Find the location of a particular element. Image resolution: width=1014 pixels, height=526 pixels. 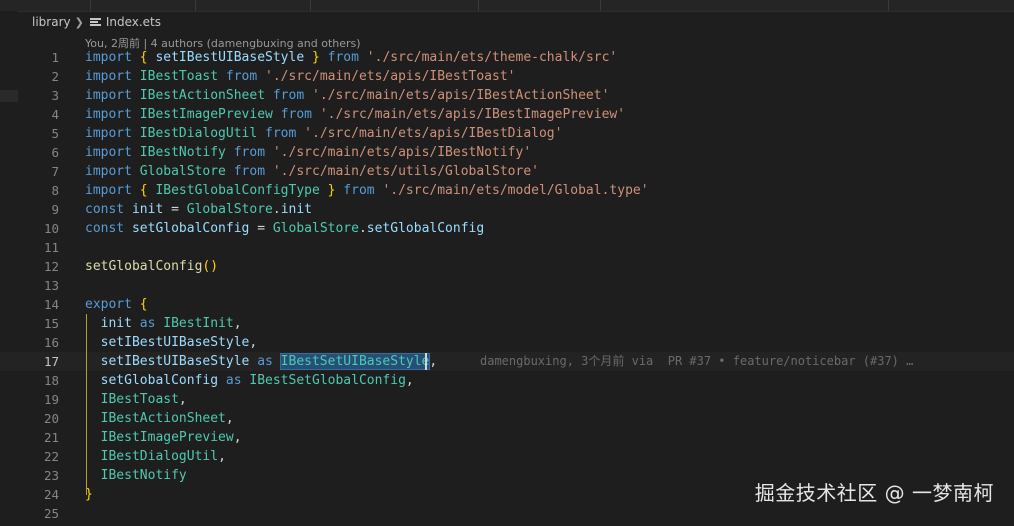

file-lines-icon is located at coordinates (95, 22).